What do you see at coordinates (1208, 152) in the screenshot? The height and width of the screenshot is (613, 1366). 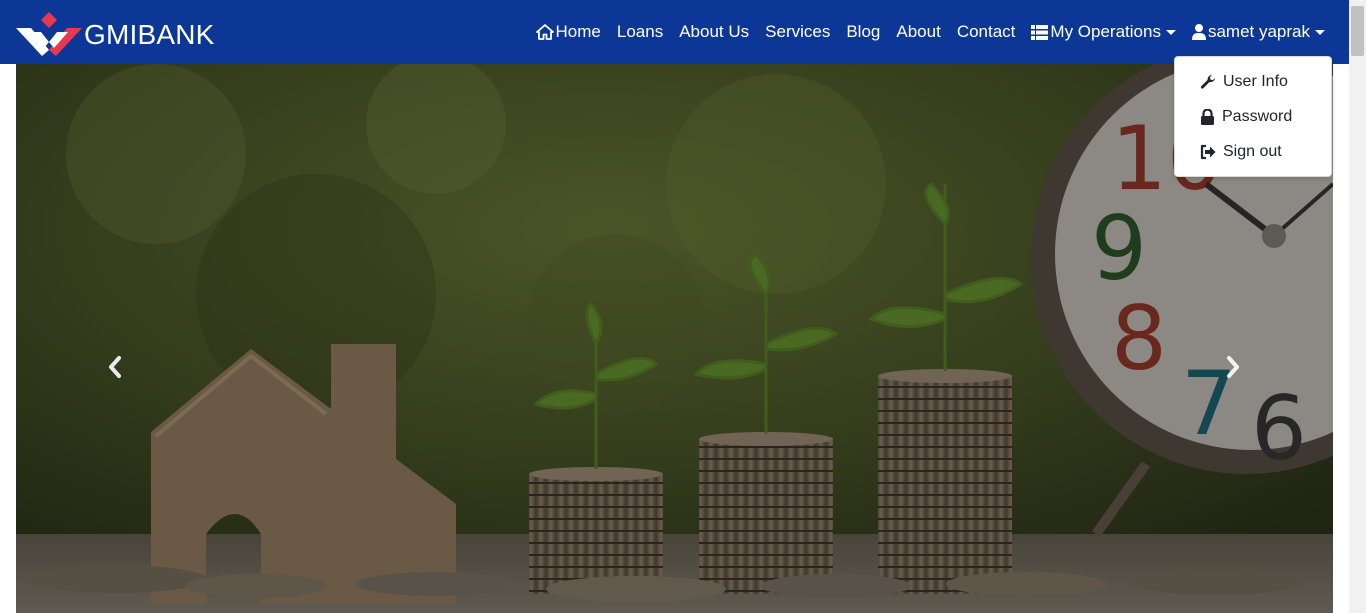 I see `sign-out-icon` at bounding box center [1208, 152].